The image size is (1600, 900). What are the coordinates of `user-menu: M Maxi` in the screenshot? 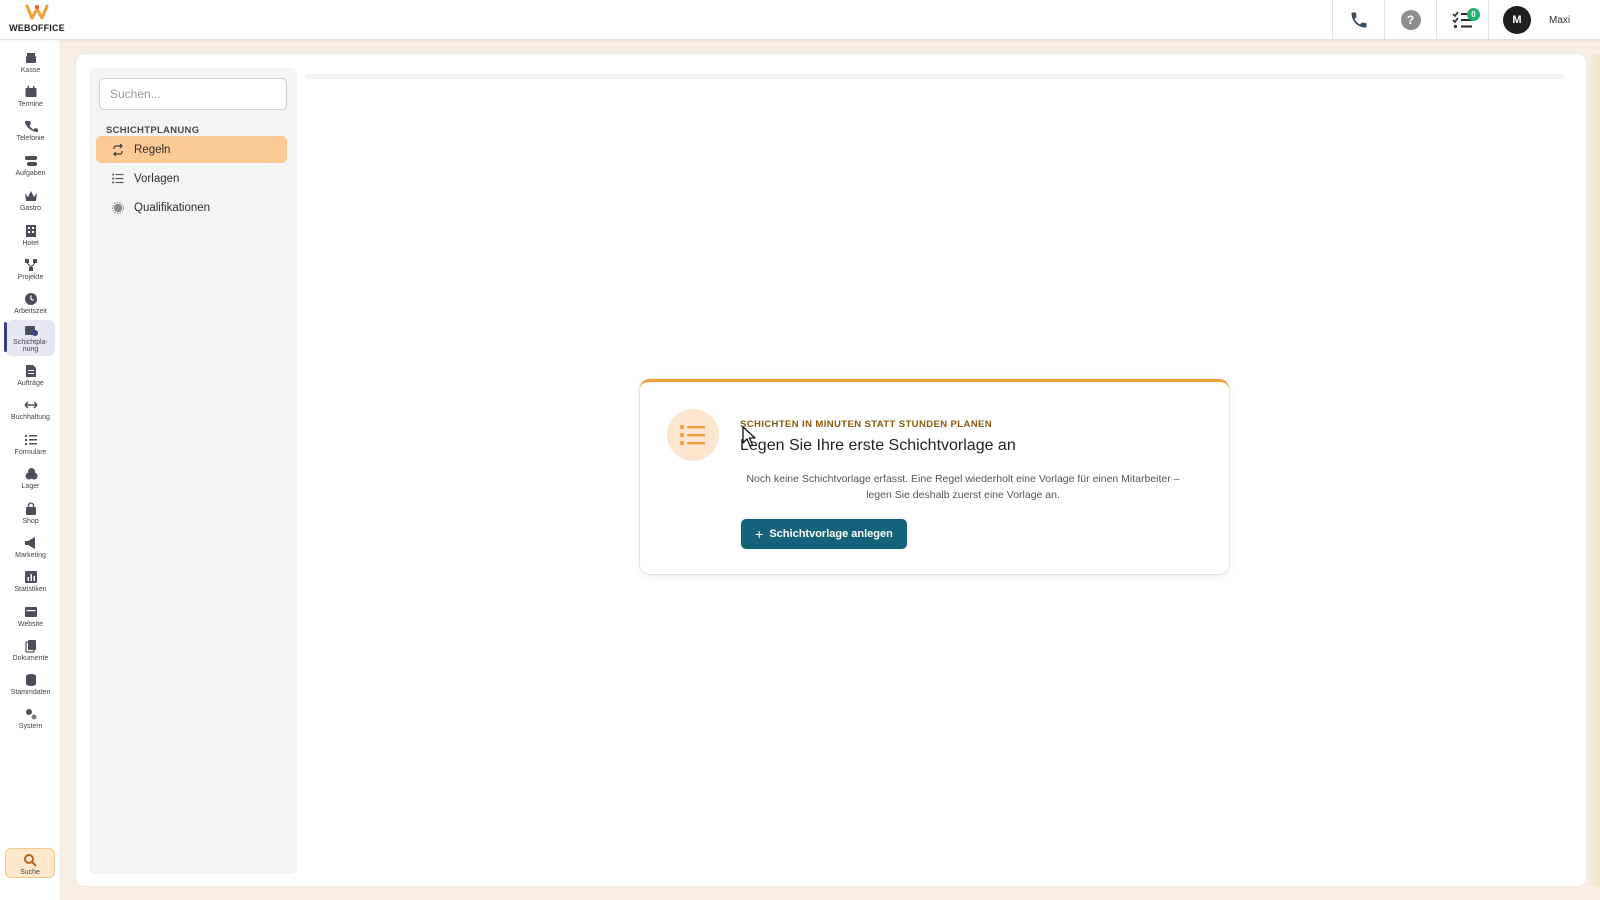 It's located at (1544, 20).